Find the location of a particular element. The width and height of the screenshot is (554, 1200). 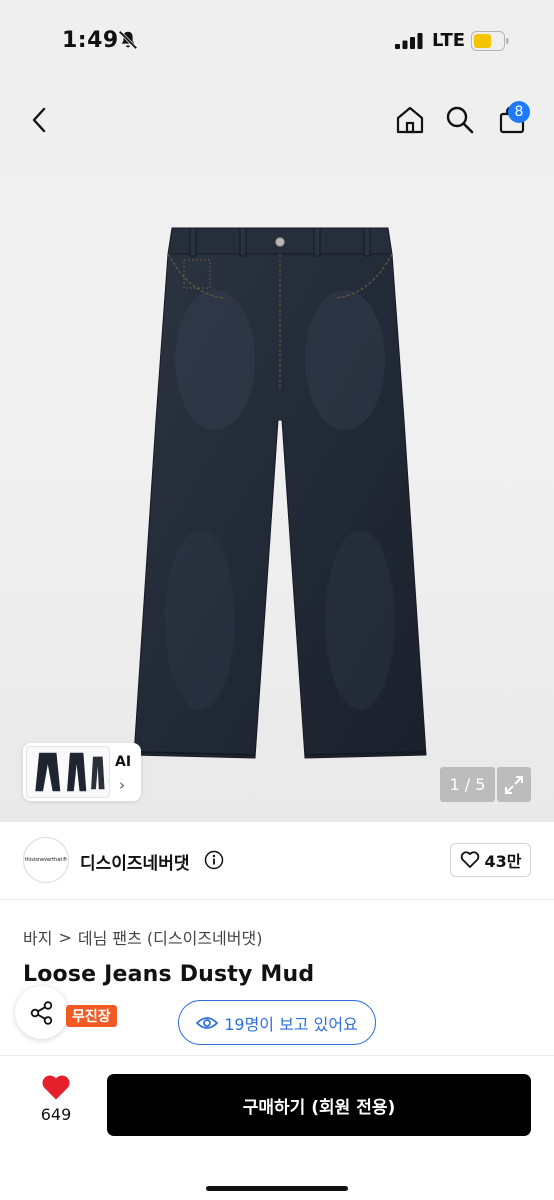

viewers-pill: 19명이 보고 있어요 is located at coordinates (277, 1022).